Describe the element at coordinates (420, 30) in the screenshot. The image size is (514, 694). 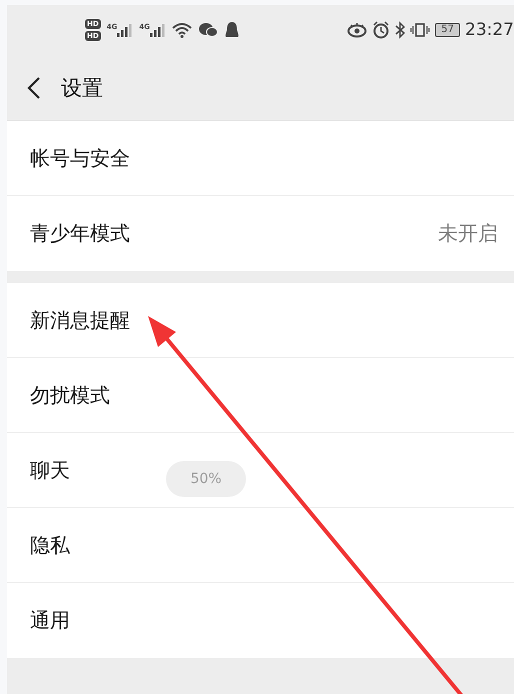
I see `vibrate-icon` at that location.